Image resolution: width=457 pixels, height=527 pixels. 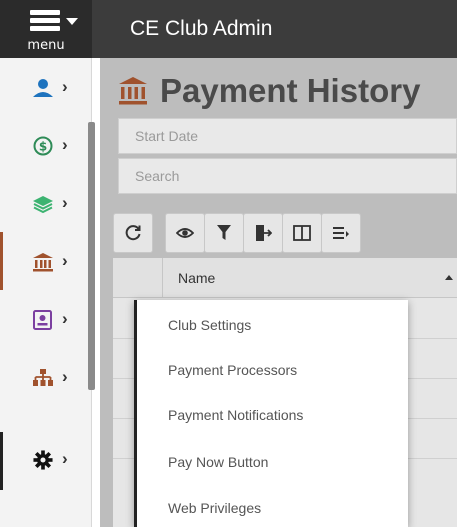 I want to click on hamburger-icon, so click(x=45, y=21).